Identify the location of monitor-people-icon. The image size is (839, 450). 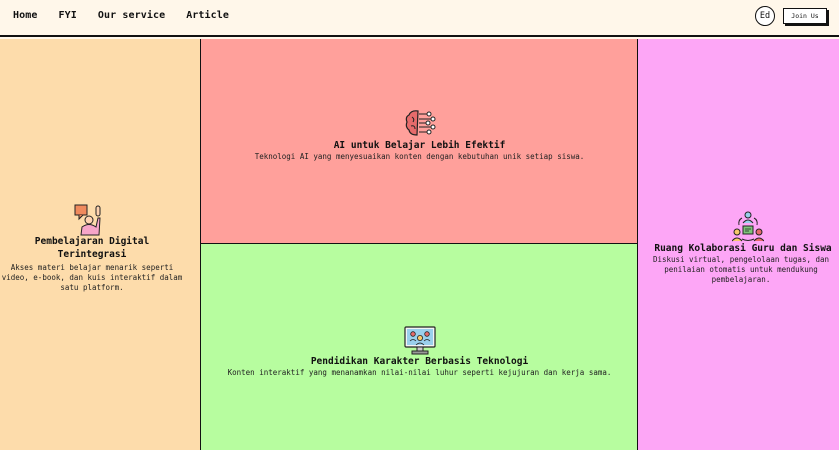
(420, 340).